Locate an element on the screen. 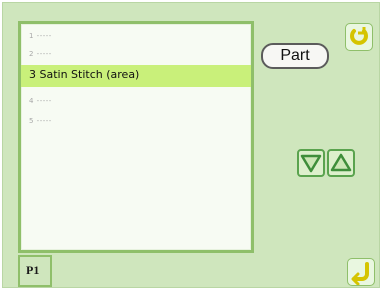 Image resolution: width=385 pixels, height=291 pixels. move-down-button is located at coordinates (311, 163).